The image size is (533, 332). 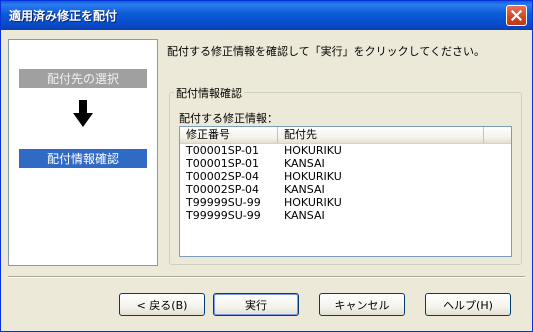 What do you see at coordinates (229, 135) in the screenshot?
I see `column-header-patch-number: 修正番号` at bounding box center [229, 135].